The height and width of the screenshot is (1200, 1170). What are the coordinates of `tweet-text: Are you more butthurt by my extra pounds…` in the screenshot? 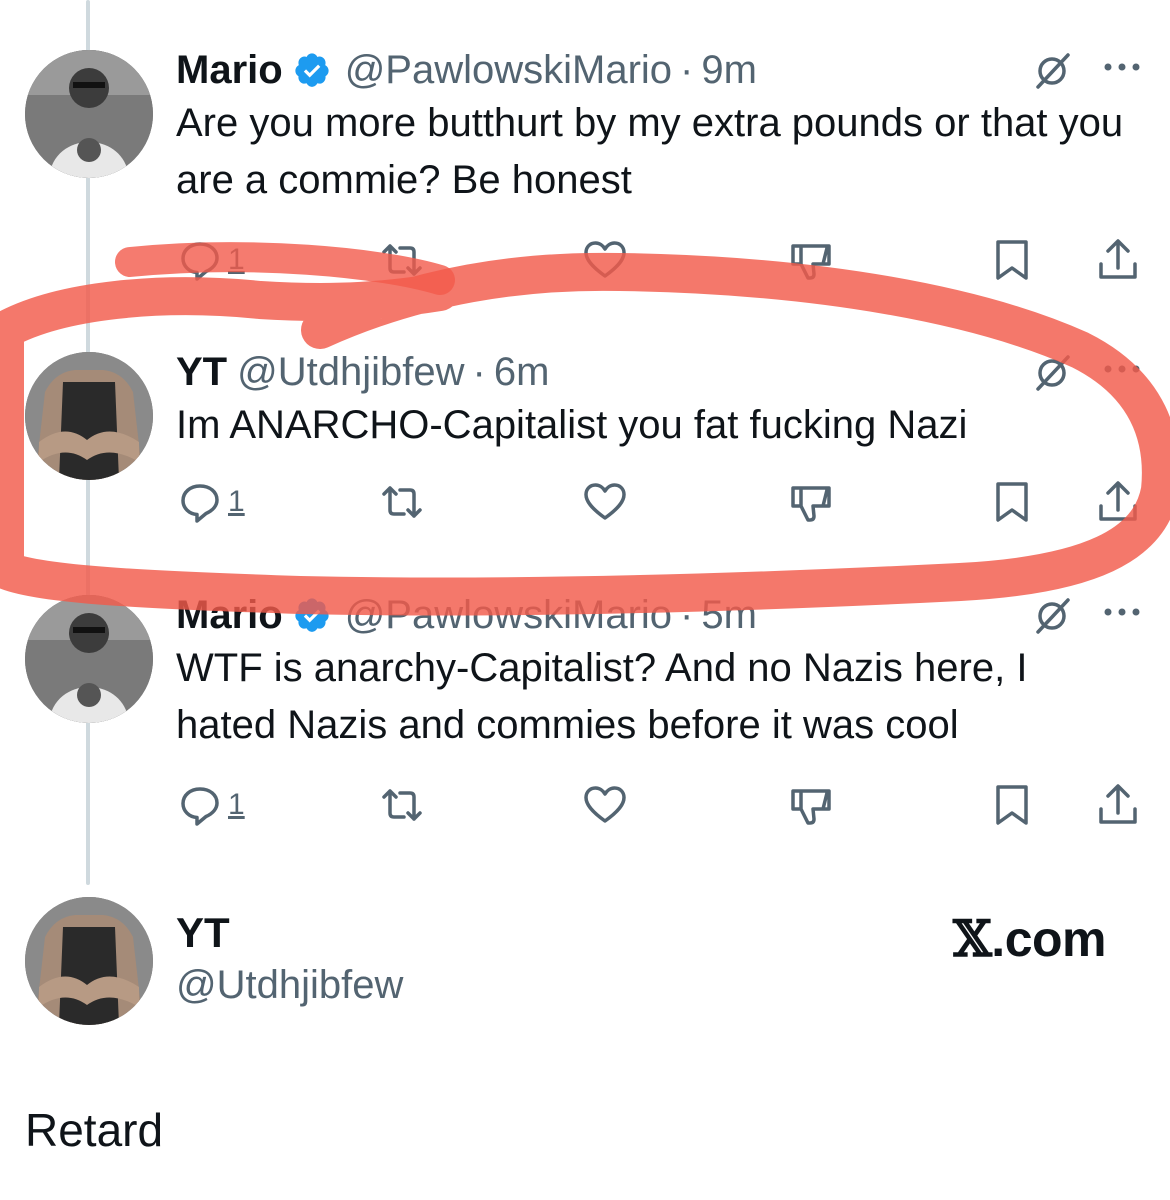 It's located at (650, 151).